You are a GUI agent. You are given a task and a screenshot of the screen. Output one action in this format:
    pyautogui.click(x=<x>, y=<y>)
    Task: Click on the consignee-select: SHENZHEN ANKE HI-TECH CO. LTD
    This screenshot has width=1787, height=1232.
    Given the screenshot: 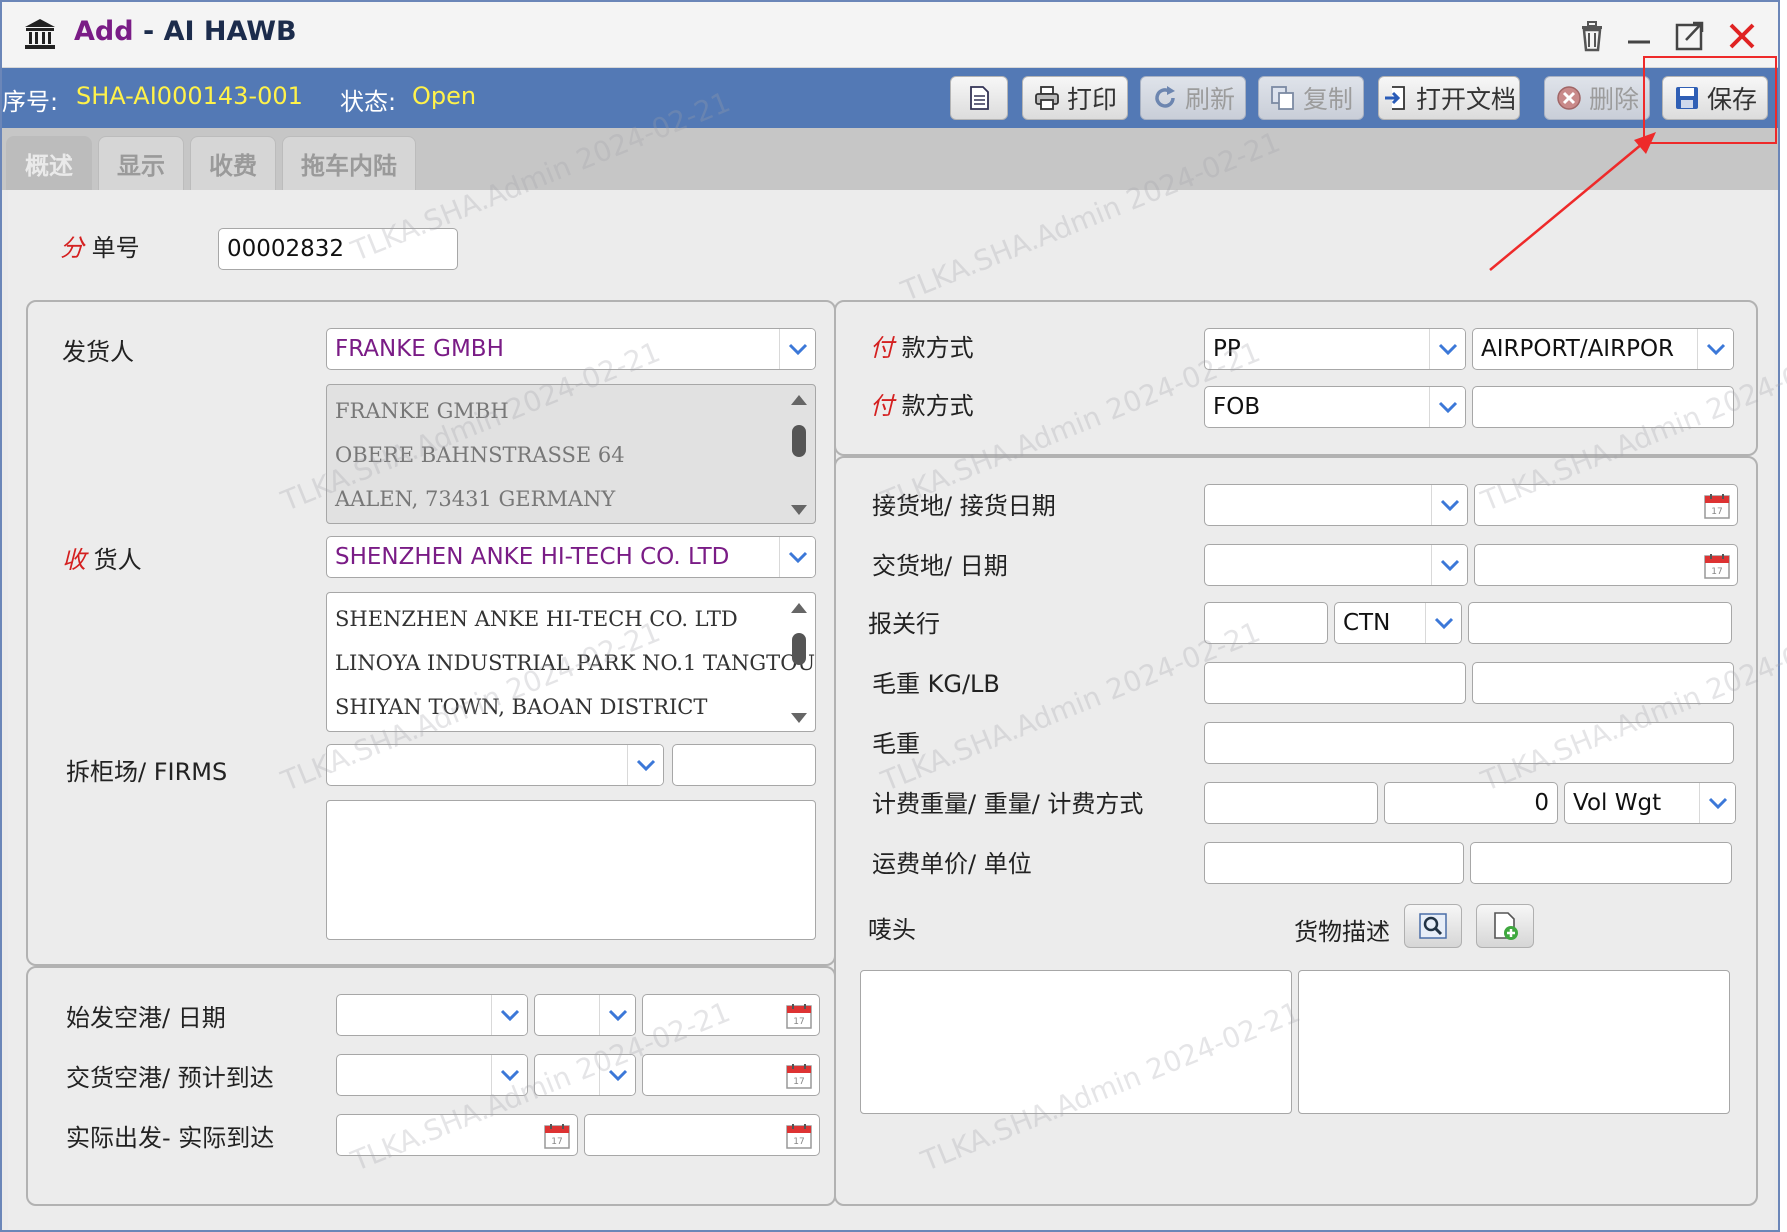 What is the action you would take?
    pyautogui.click(x=571, y=557)
    